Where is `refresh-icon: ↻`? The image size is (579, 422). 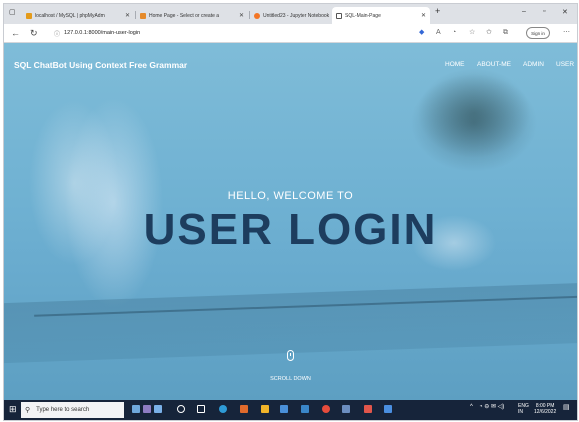 refresh-icon: ↻ is located at coordinates (34, 33).